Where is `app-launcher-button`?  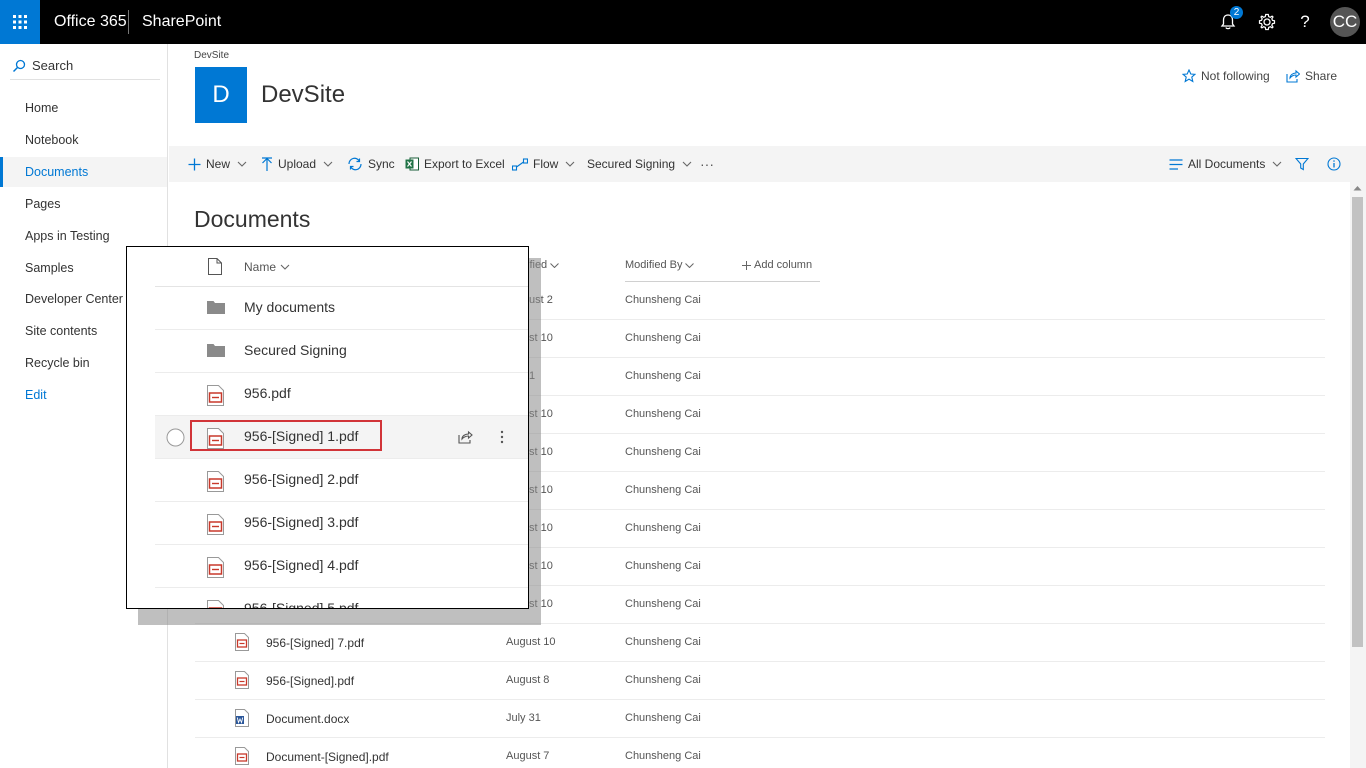 app-launcher-button is located at coordinates (20, 22).